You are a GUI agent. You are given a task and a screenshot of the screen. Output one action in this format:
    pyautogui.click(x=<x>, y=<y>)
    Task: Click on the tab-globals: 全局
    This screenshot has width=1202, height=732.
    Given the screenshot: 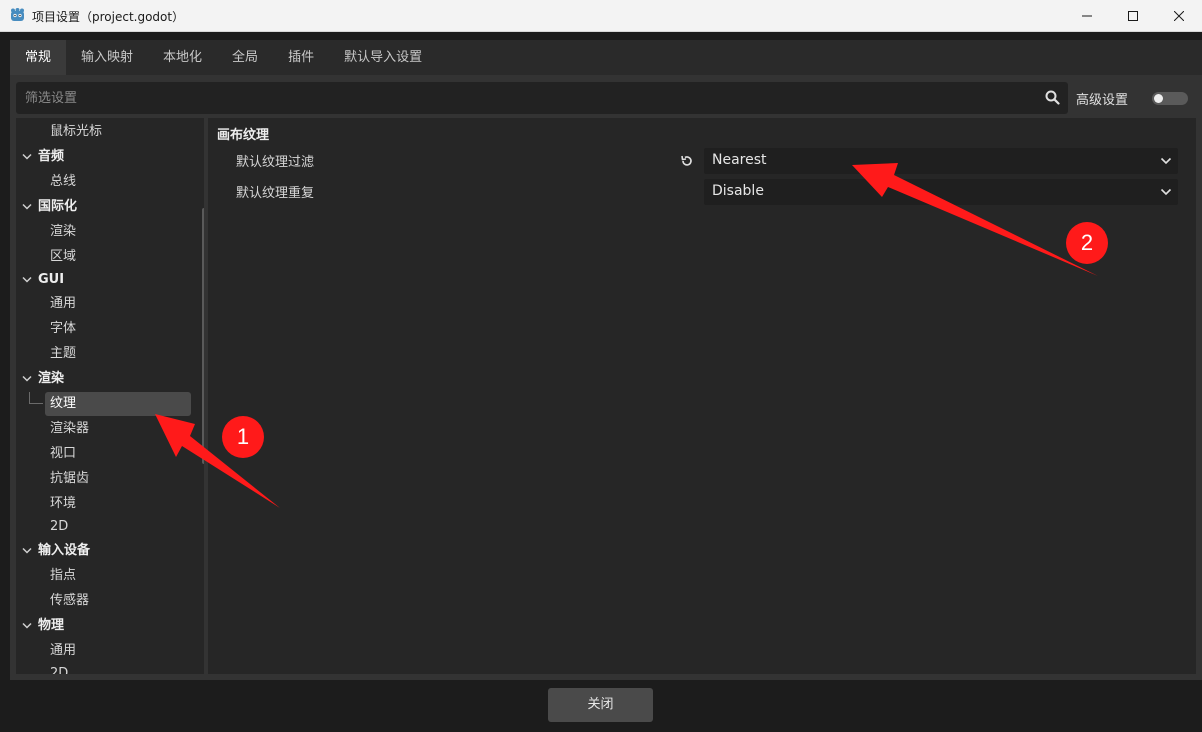 What is the action you would take?
    pyautogui.click(x=245, y=57)
    